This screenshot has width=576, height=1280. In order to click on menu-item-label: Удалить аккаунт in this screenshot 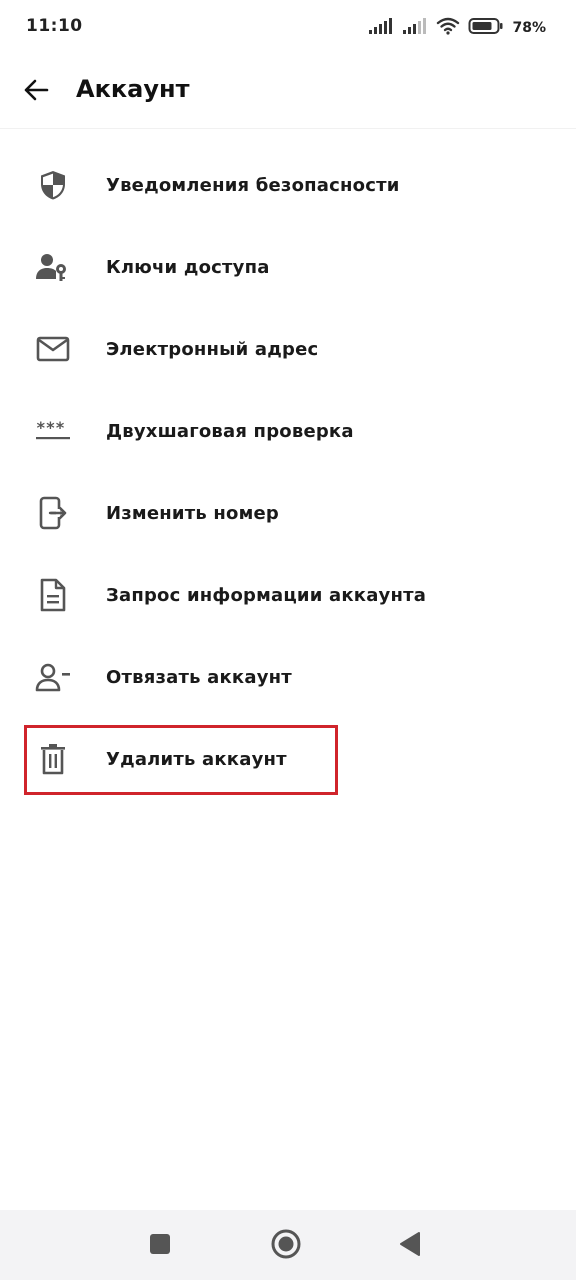, I will do `click(196, 759)`.